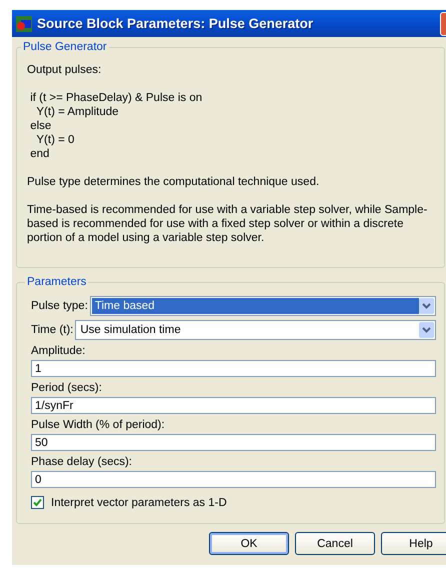 The image size is (446, 571). I want to click on description-text: Pulse type determines the computational technique used., so click(173, 182).